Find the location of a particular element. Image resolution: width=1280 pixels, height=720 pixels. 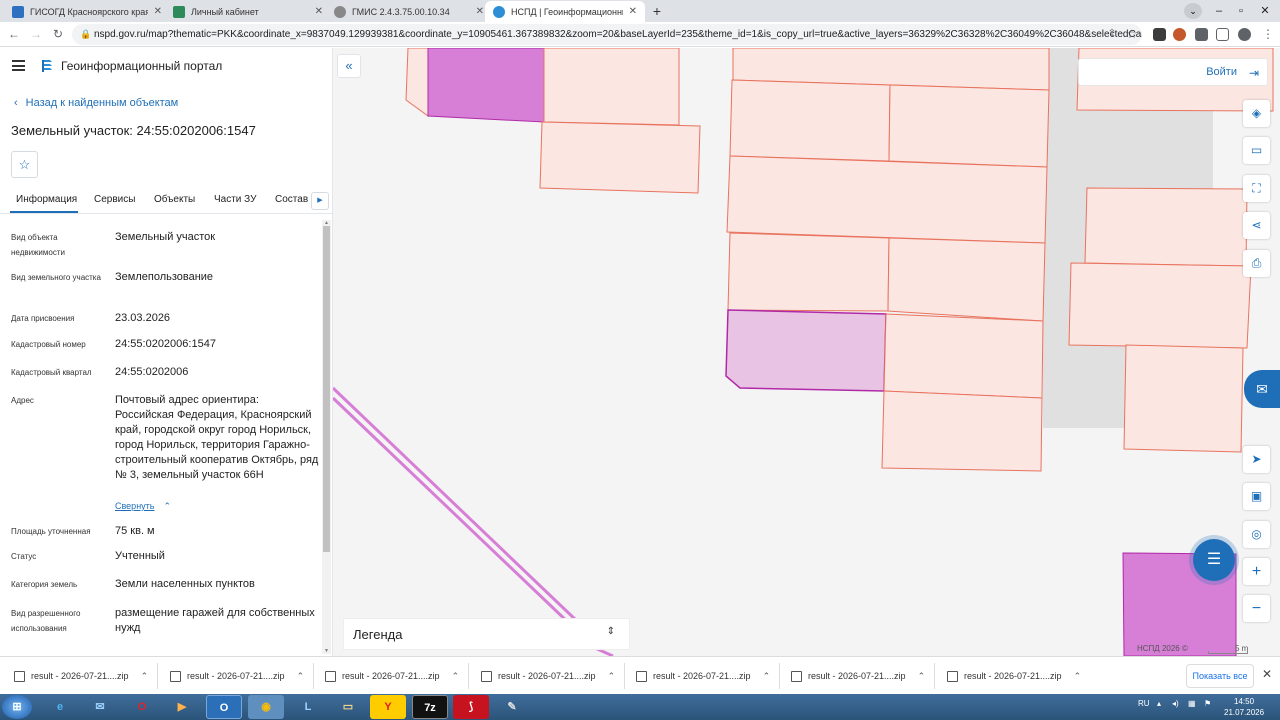

system-clock: 14:50 21.07.2026 is located at coordinates (1244, 707).